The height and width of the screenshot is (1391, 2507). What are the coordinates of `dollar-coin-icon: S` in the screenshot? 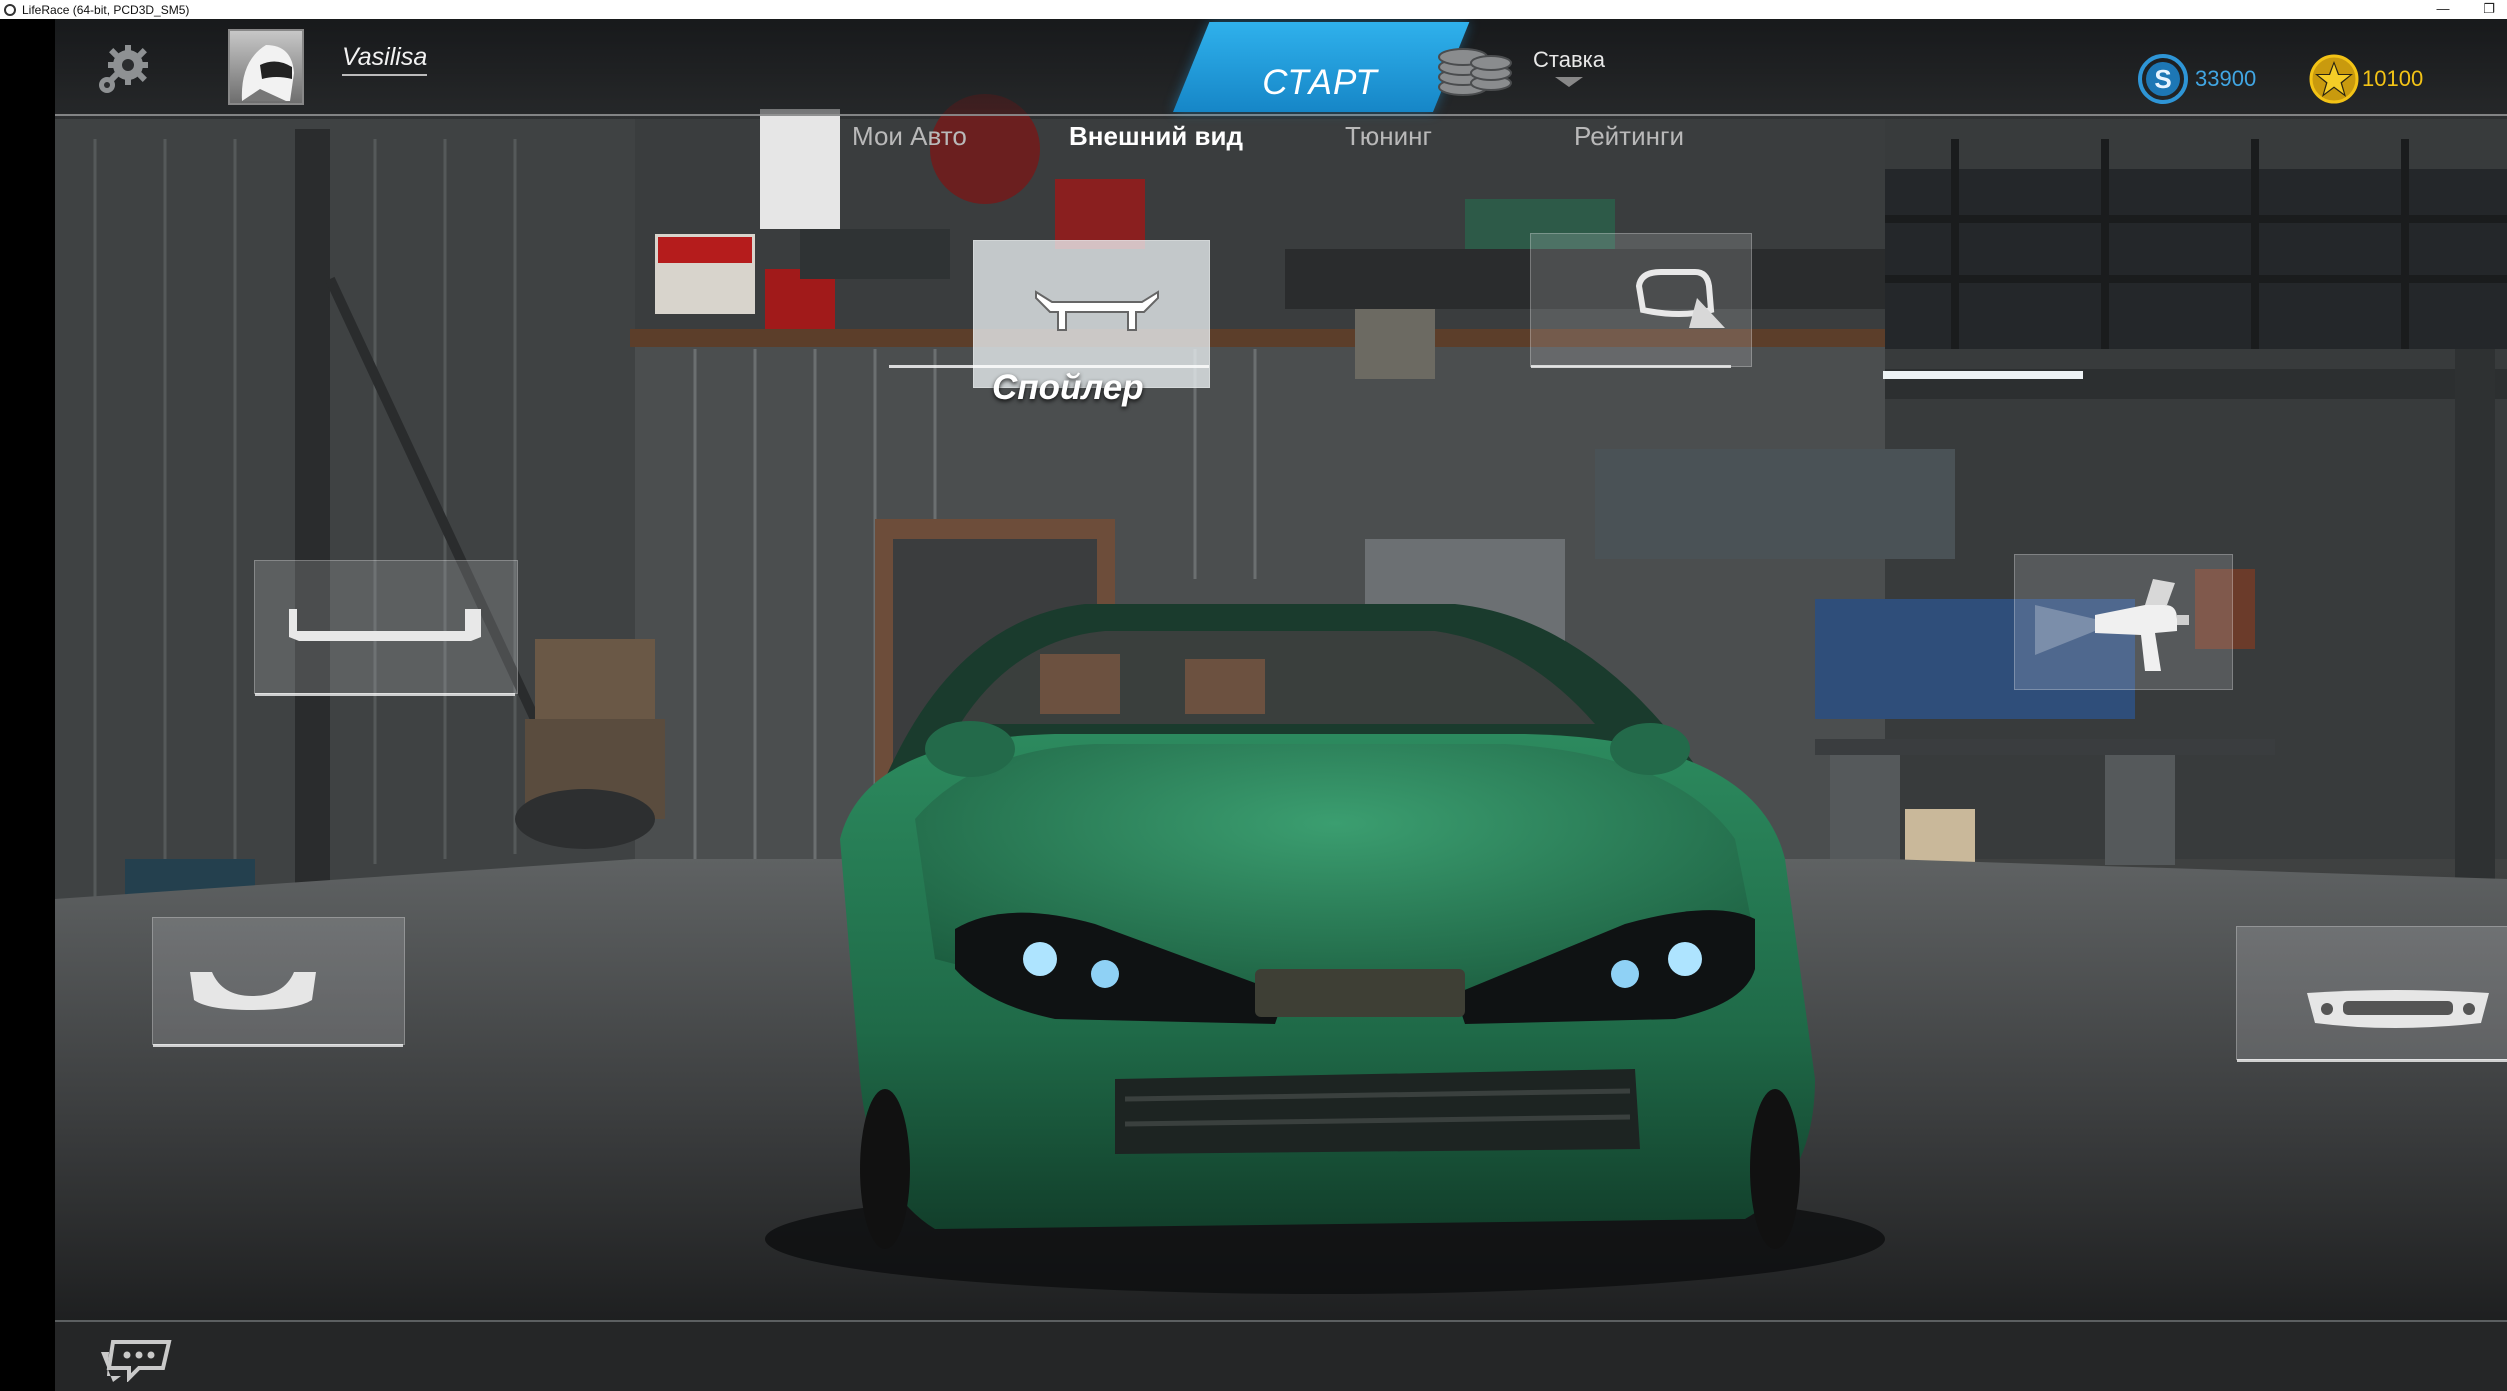 It's located at (2163, 79).